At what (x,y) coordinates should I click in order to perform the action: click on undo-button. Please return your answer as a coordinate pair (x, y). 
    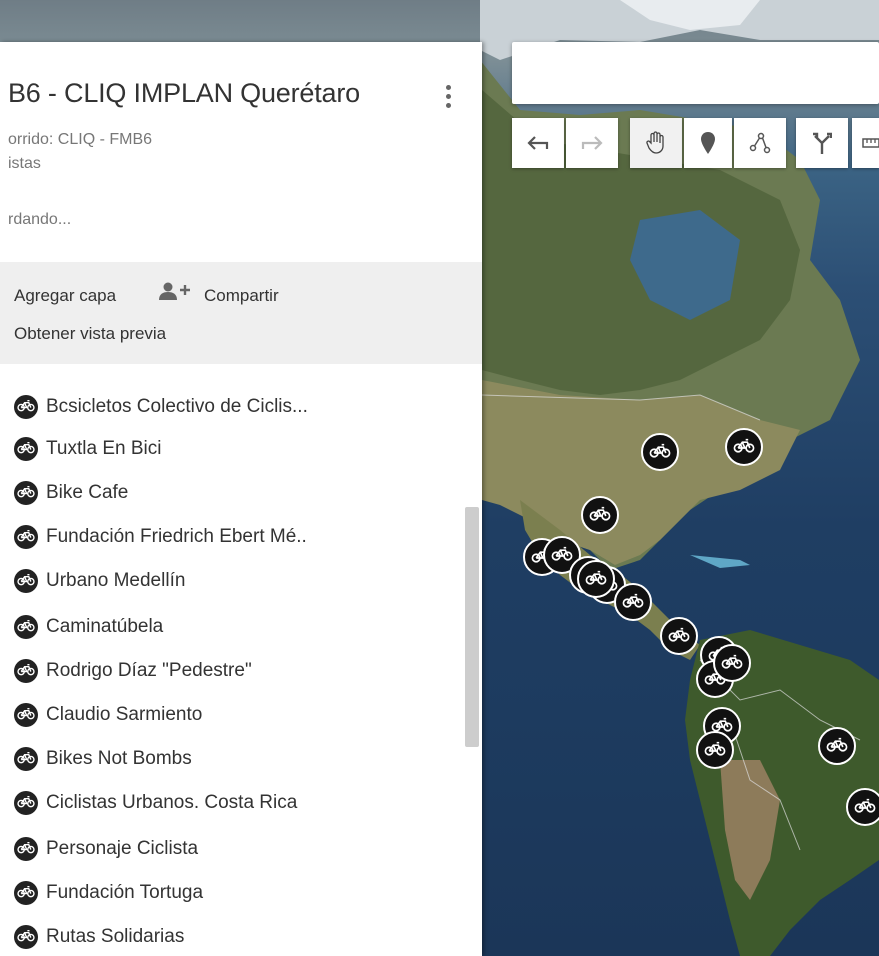
    Looking at the image, I should click on (538, 143).